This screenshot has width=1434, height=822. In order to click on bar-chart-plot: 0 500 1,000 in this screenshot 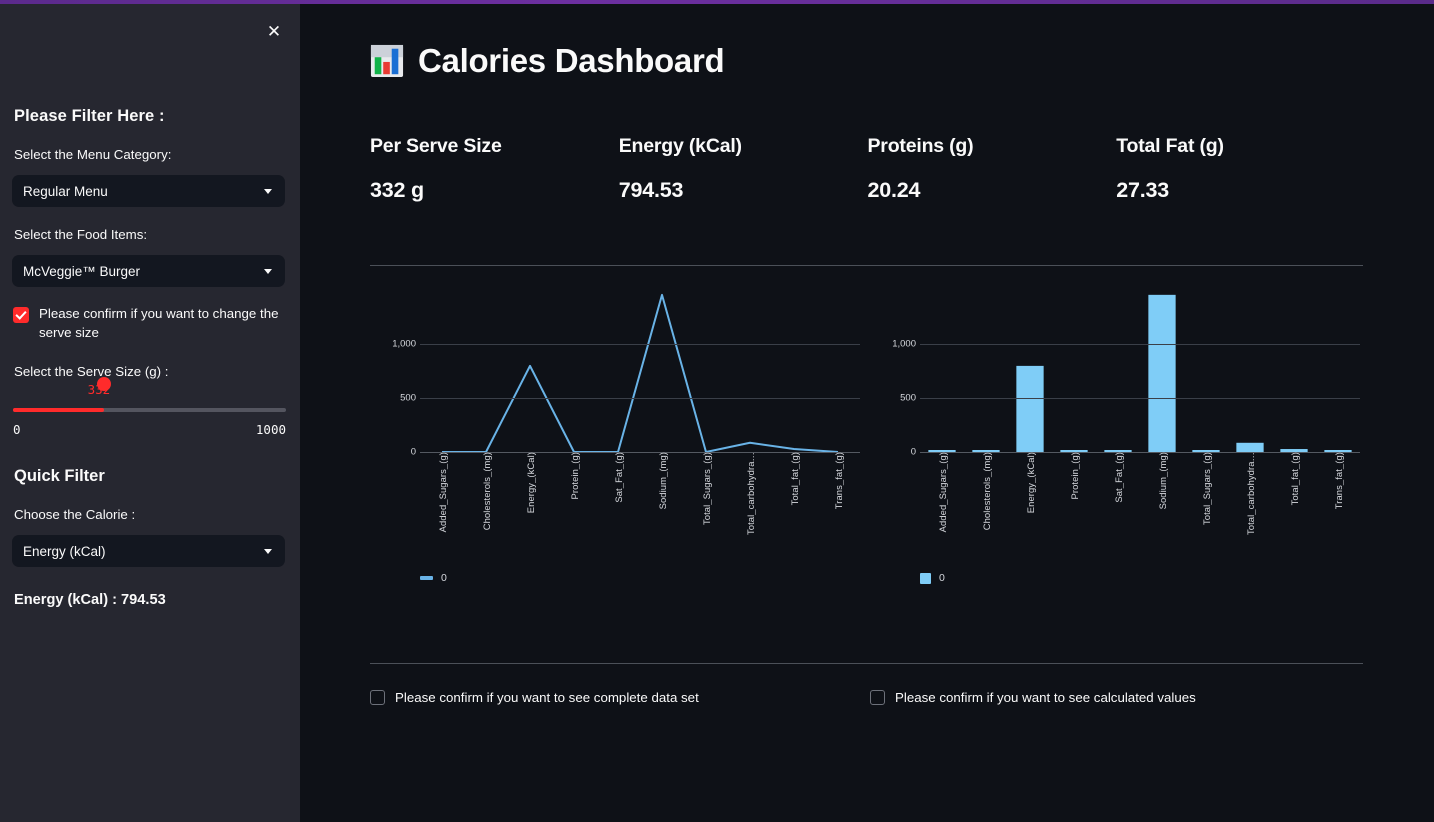, I will do `click(1117, 371)`.